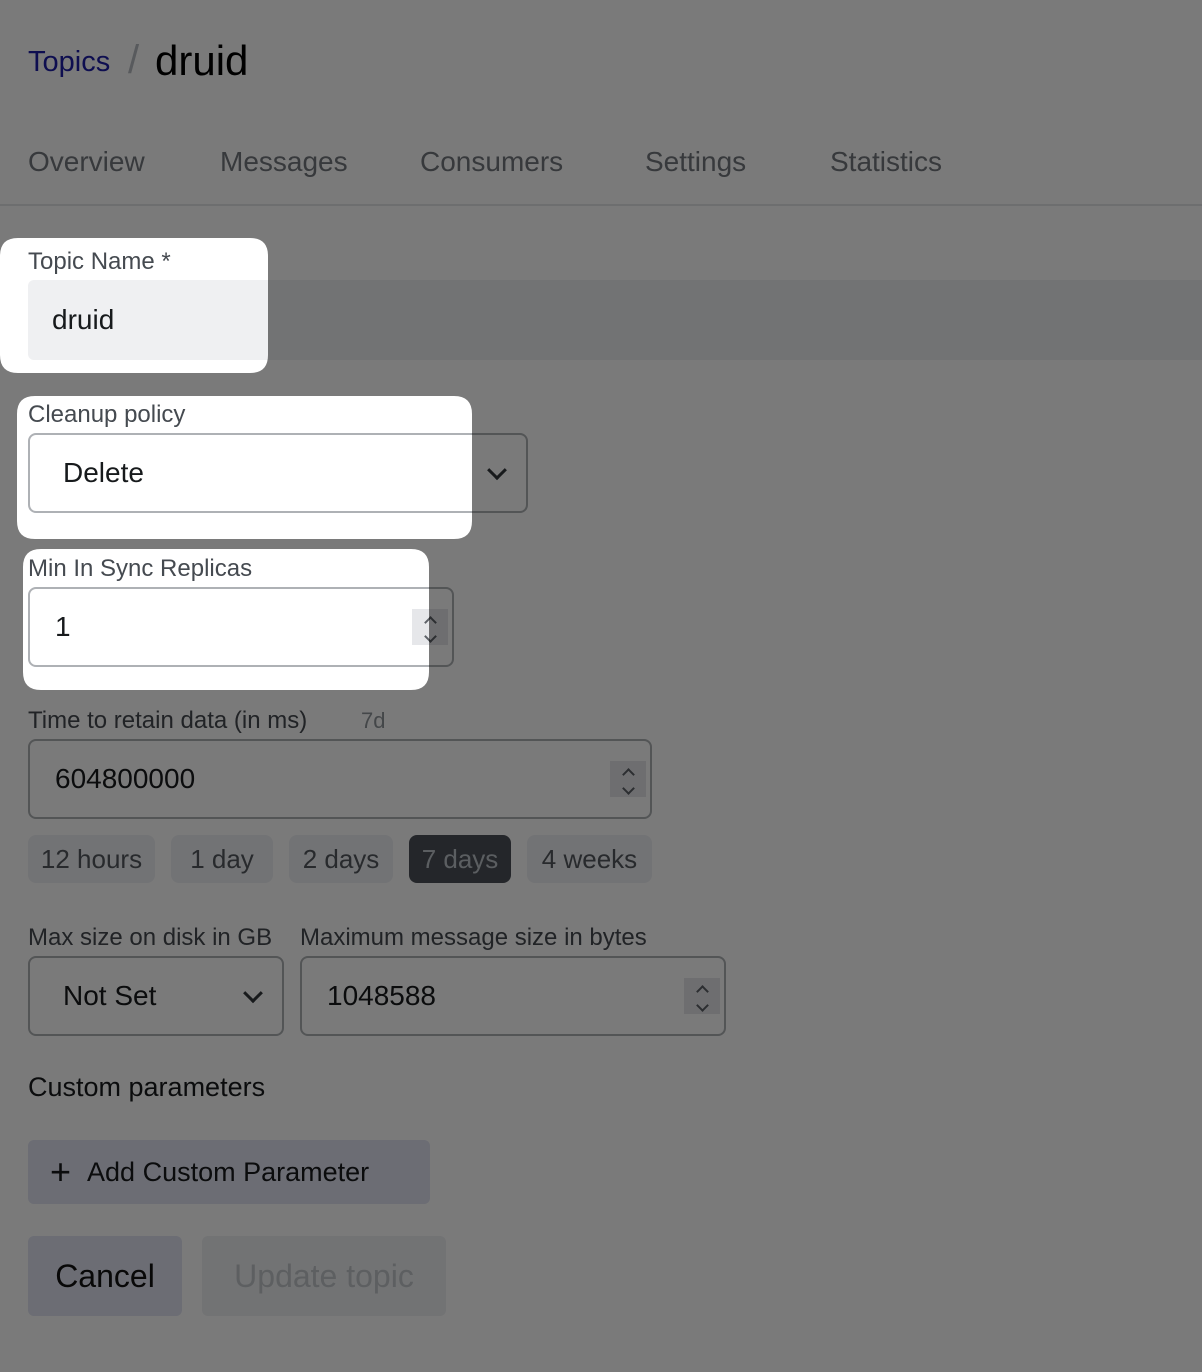  What do you see at coordinates (147, 1087) in the screenshot?
I see `custom-parameters-heading: Custom parameters` at bounding box center [147, 1087].